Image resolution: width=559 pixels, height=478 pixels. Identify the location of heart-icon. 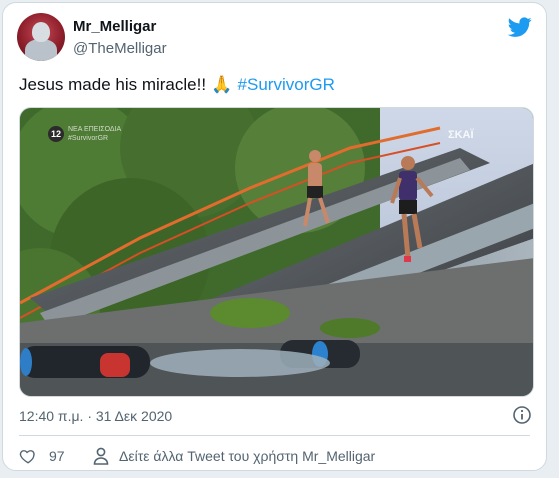
(27, 457).